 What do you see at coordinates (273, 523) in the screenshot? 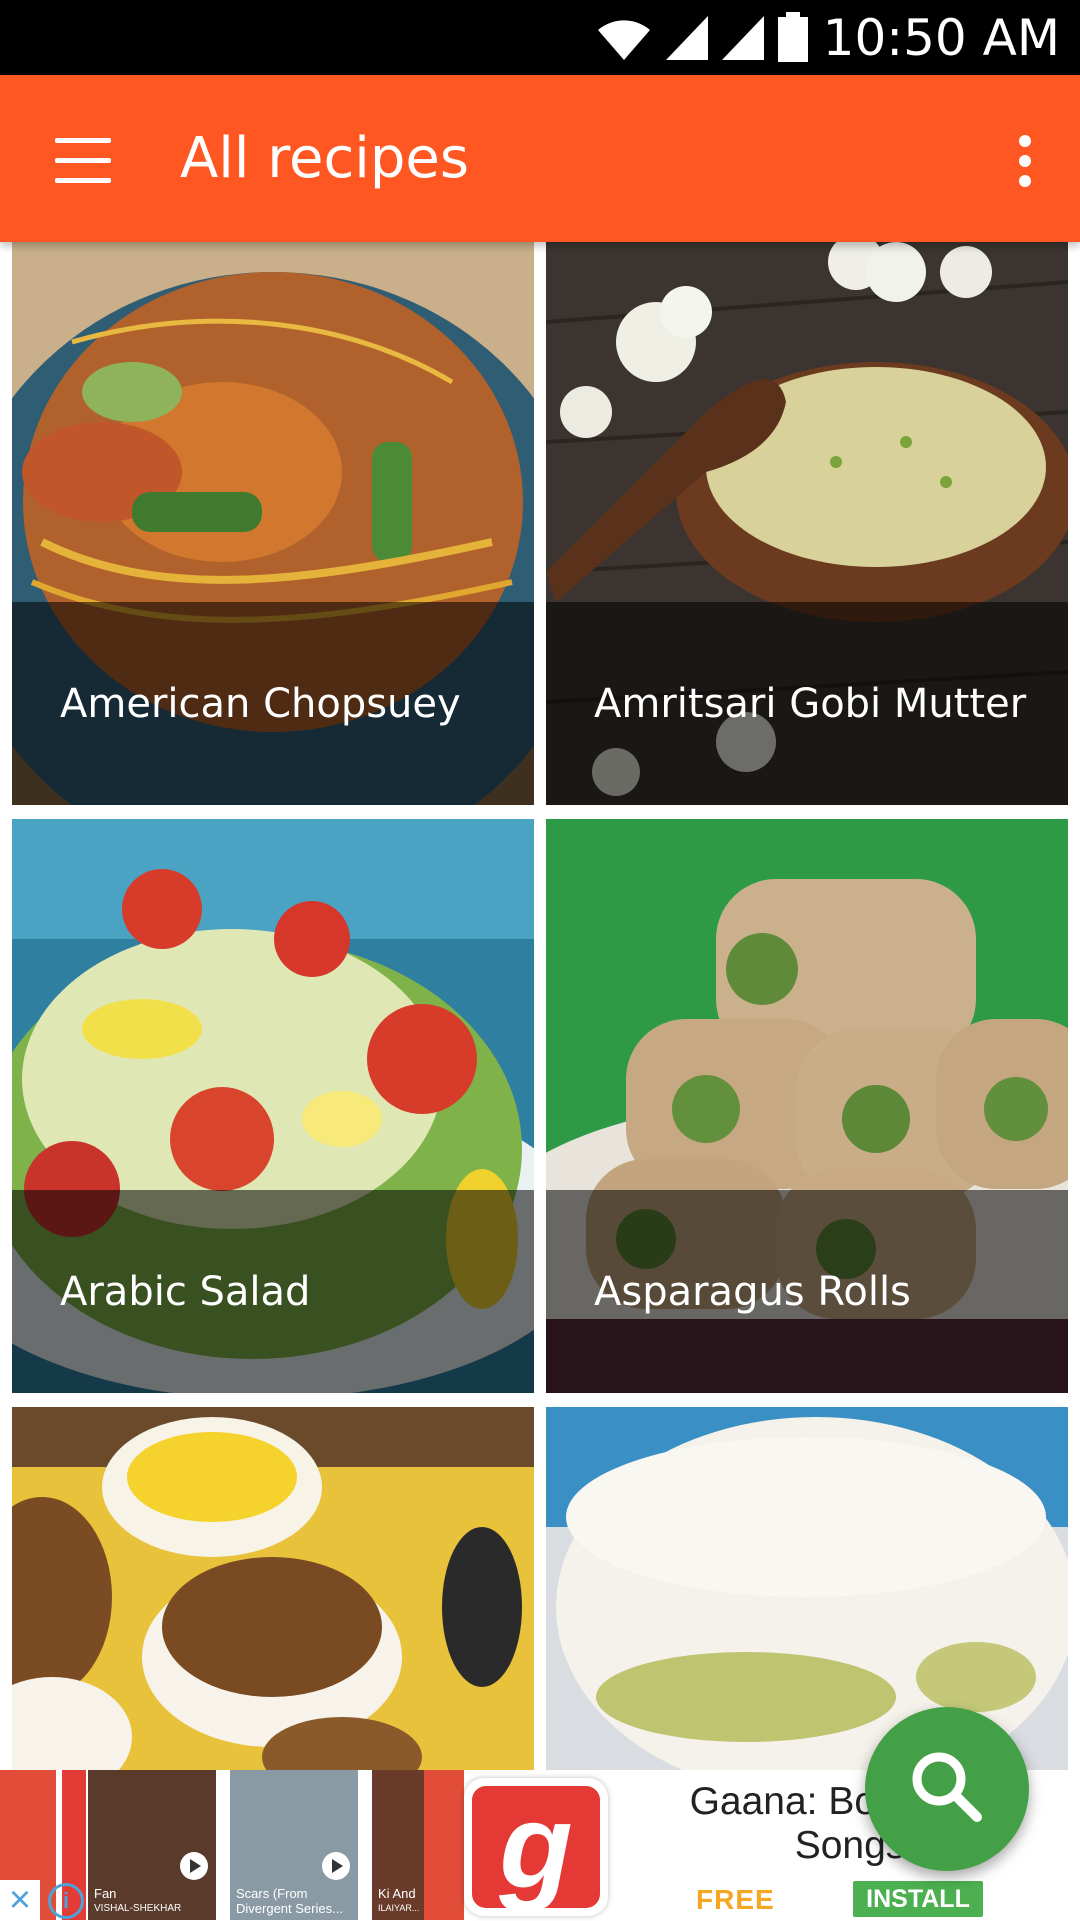
I see `recipe-card: American Chopsuey` at bounding box center [273, 523].